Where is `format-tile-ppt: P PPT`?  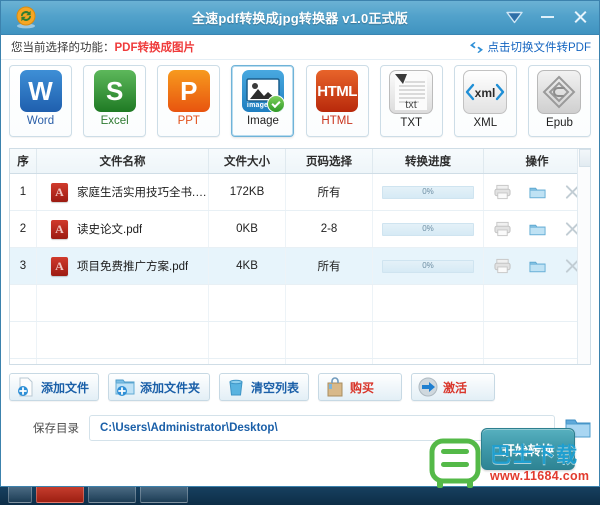
format-tile-ppt: P PPT is located at coordinates (189, 101).